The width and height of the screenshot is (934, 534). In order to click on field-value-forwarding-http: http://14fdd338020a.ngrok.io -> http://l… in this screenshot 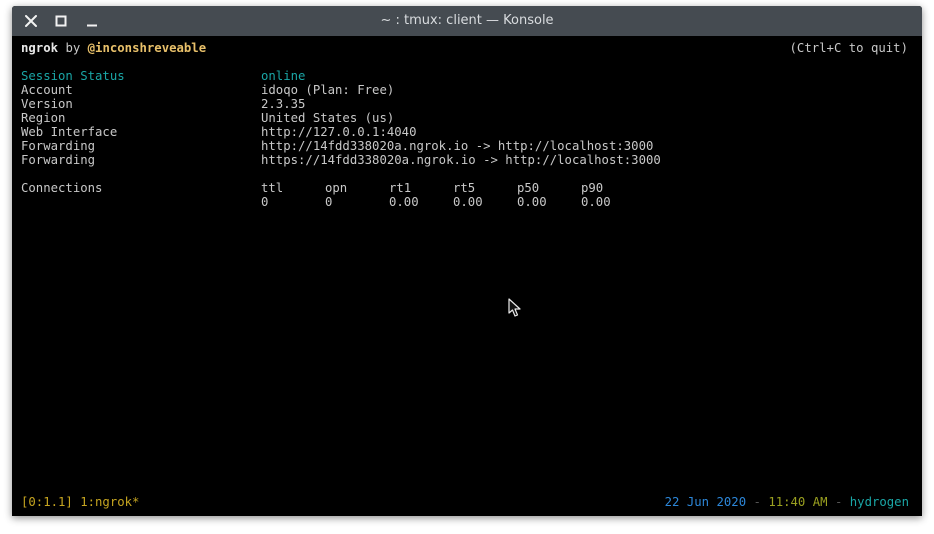, I will do `click(457, 146)`.